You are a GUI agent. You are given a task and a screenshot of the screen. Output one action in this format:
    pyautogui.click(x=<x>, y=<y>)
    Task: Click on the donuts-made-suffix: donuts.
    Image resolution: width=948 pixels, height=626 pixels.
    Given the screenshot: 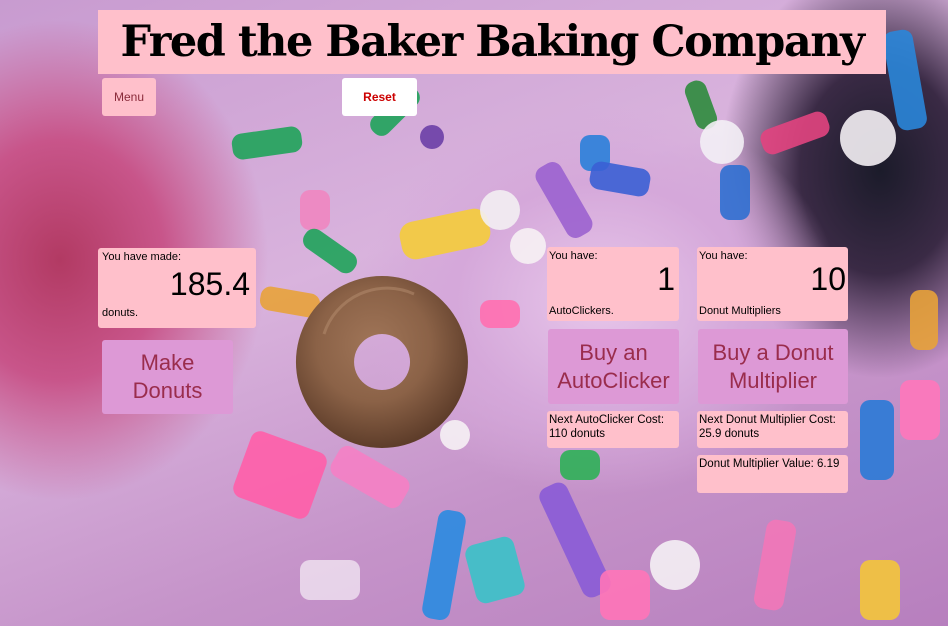 What is the action you would take?
    pyautogui.click(x=120, y=313)
    